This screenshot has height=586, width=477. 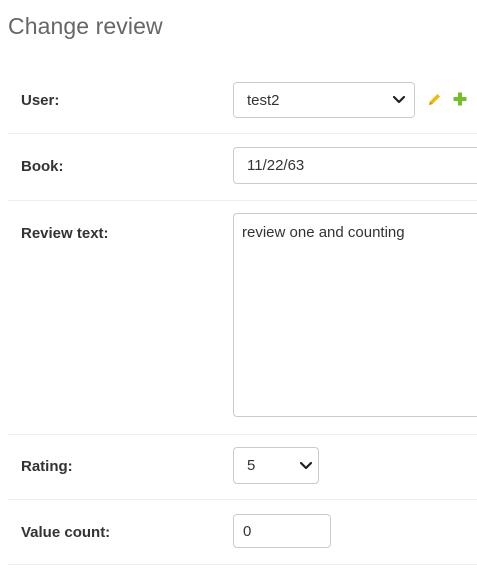 What do you see at coordinates (324, 100) in the screenshot?
I see `user-select: test2` at bounding box center [324, 100].